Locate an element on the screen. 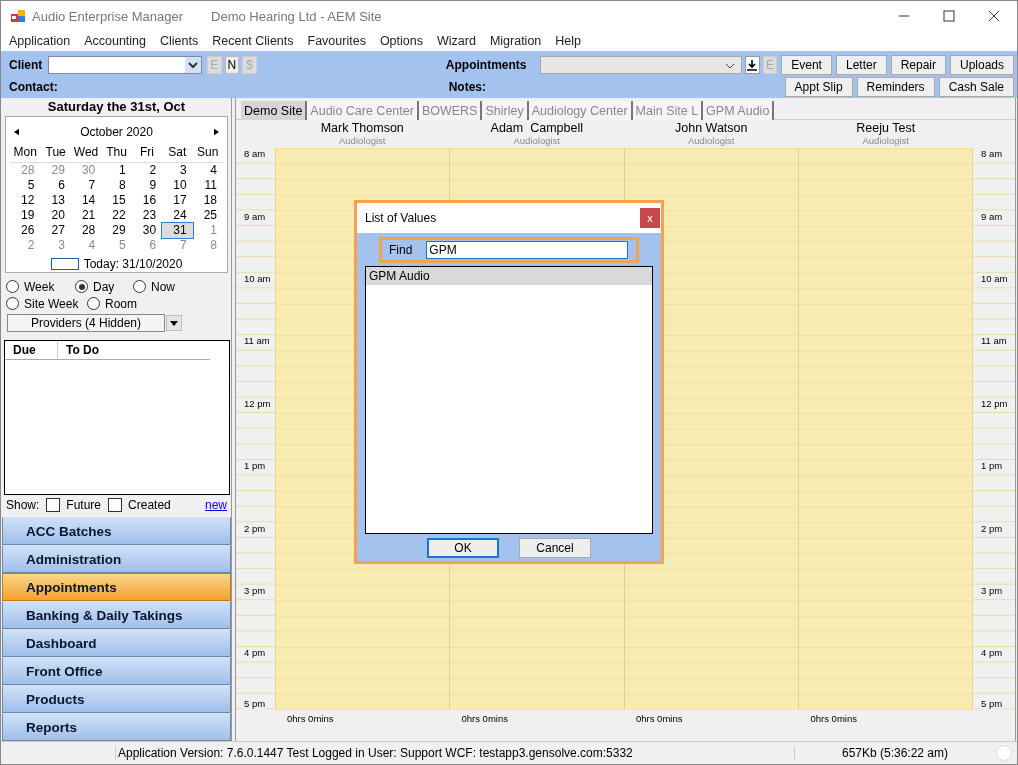 This screenshot has height=765, width=1018. window-title: Audio Enterprise Manager is located at coordinates (108, 16).